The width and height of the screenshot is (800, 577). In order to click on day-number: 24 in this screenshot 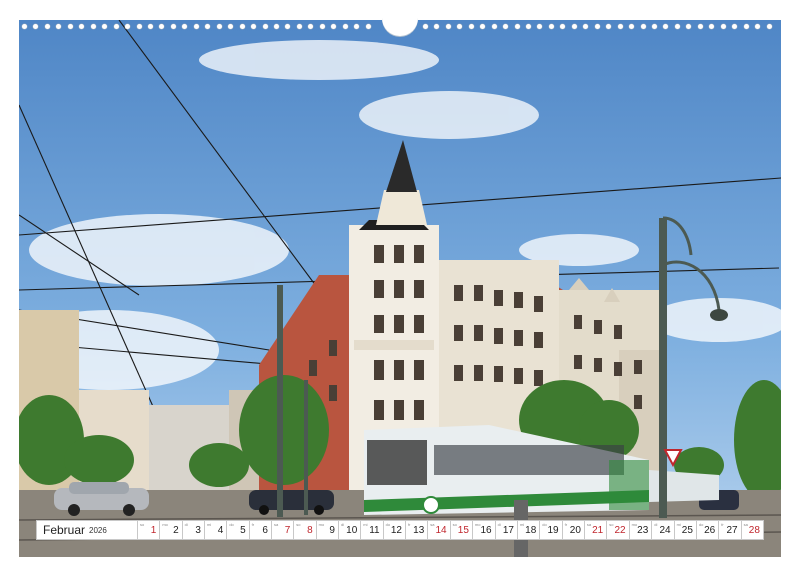, I will do `click(665, 530)`.